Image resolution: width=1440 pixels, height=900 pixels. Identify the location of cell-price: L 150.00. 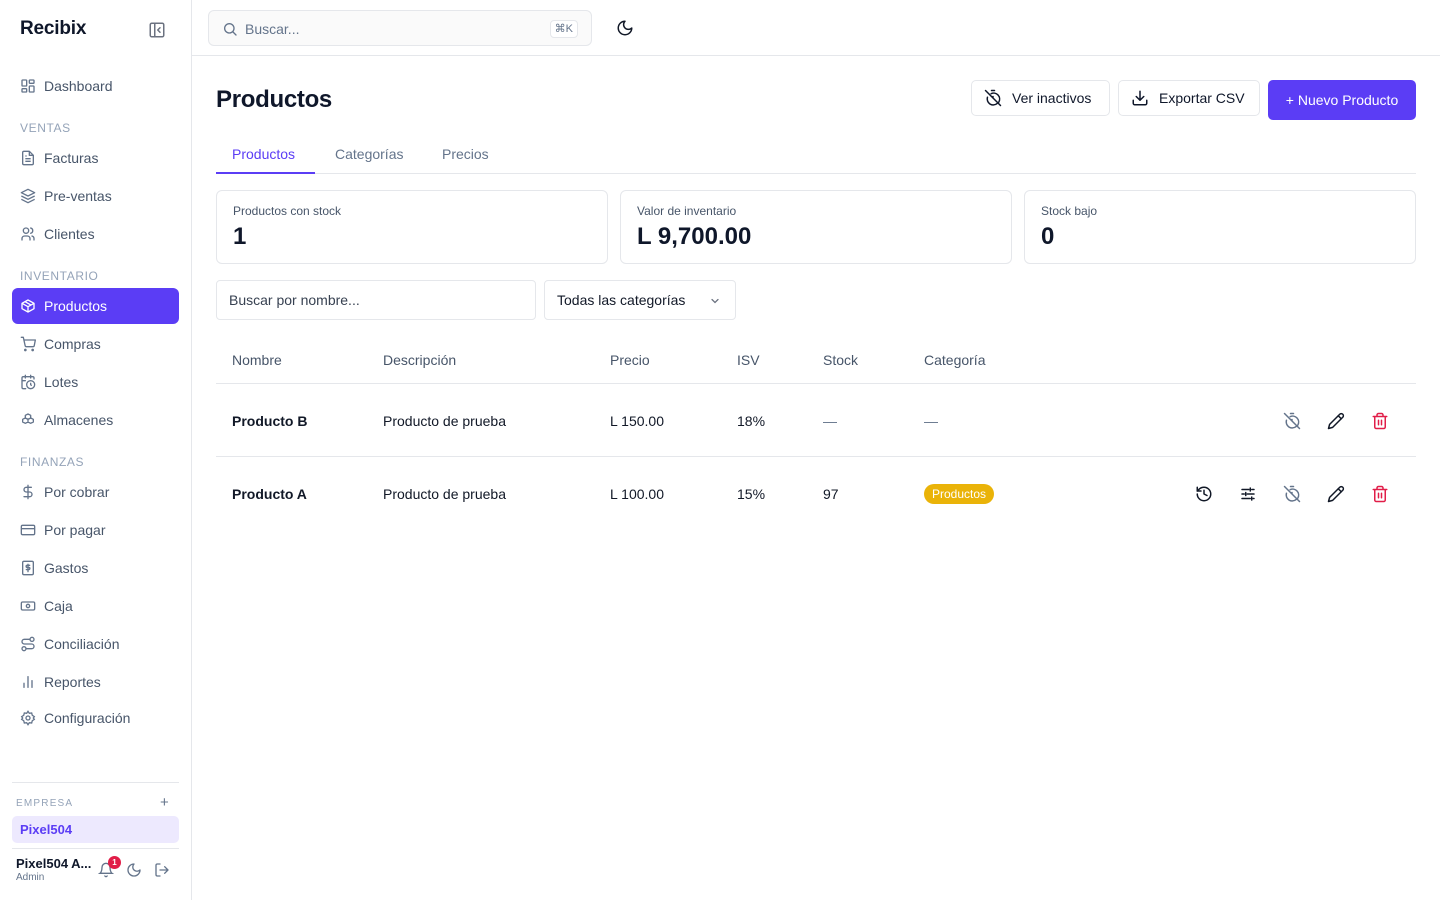
(637, 421).